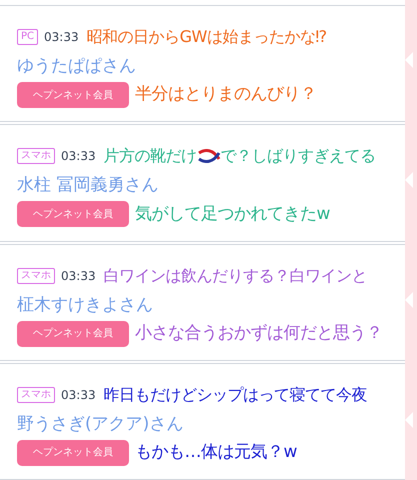  What do you see at coordinates (225, 94) in the screenshot?
I see `handwritten-caption: 半分はとりまのんびり？` at bounding box center [225, 94].